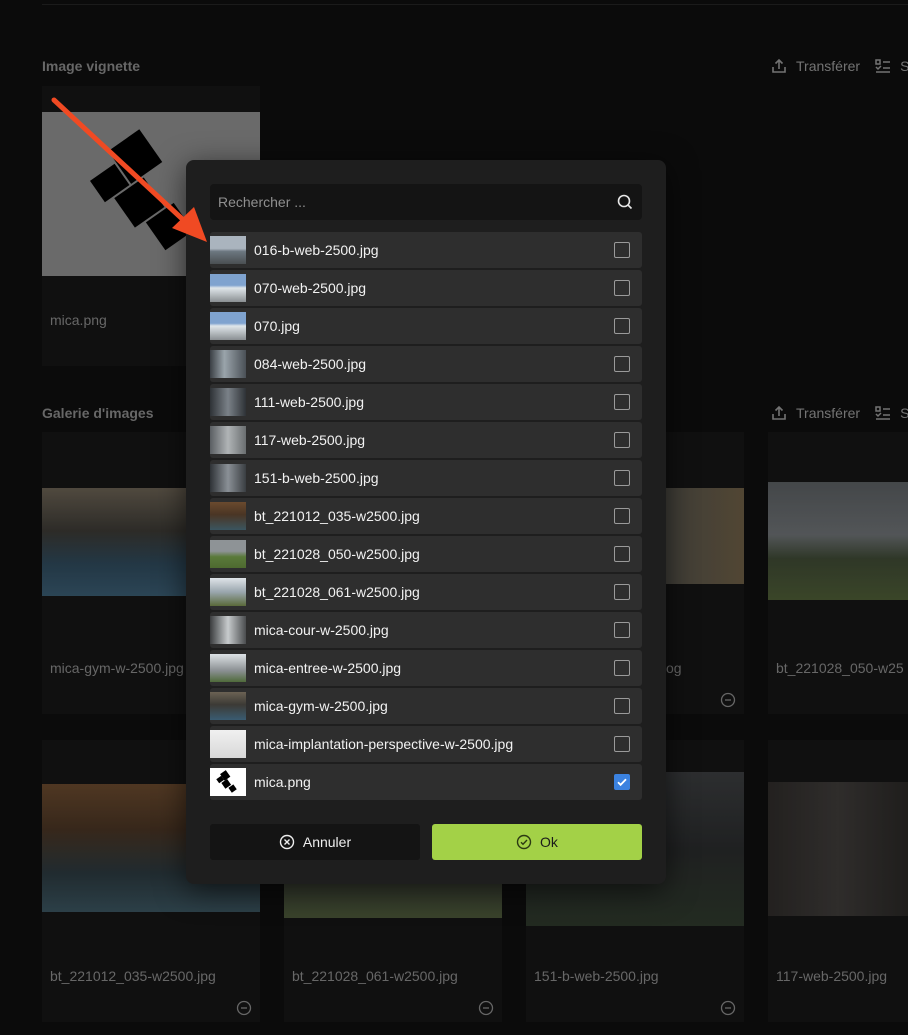 This screenshot has width=908, height=1035. Describe the element at coordinates (426, 668) in the screenshot. I see `file-row: mica-entree-w-2500.jpg` at that location.